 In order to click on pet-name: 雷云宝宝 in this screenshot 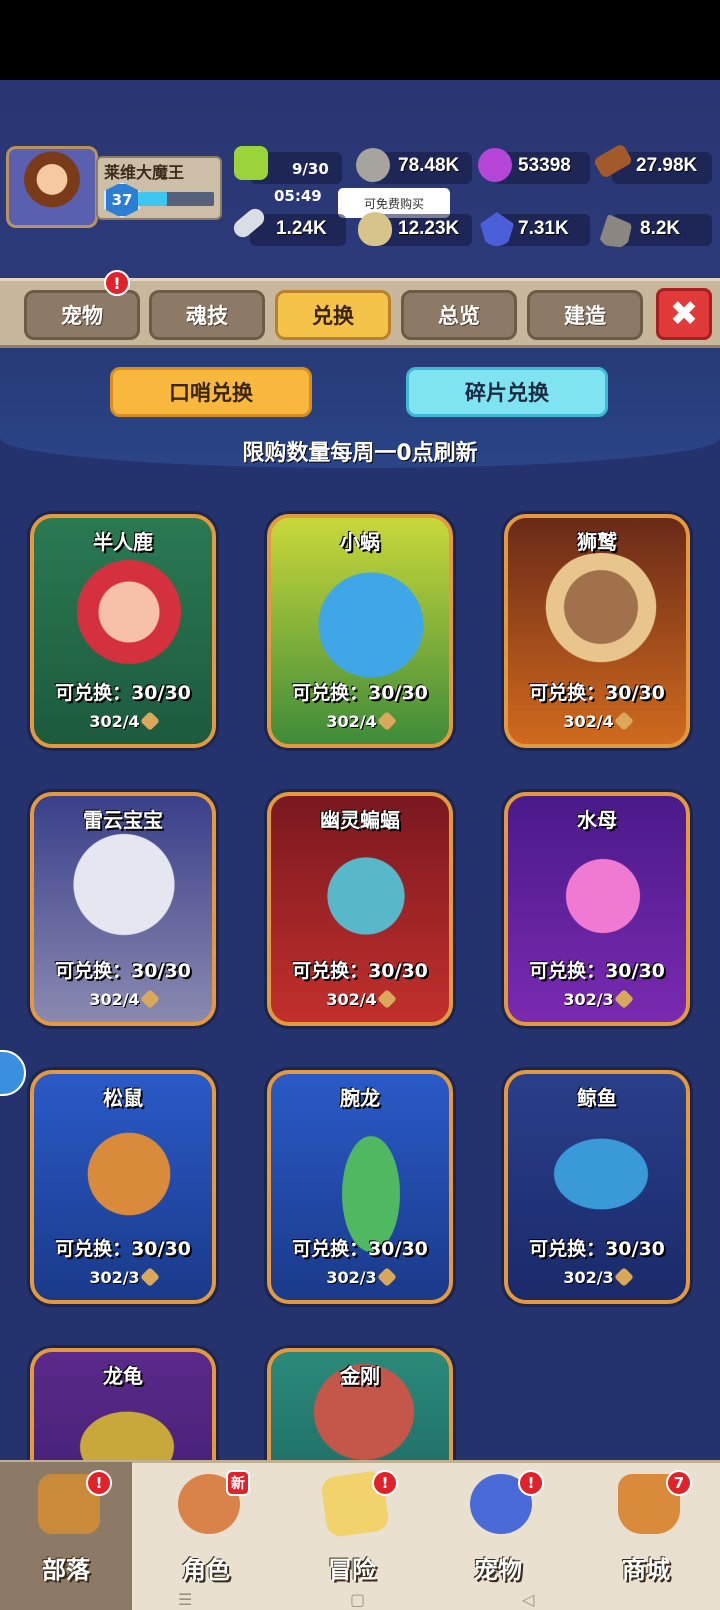, I will do `click(123, 820)`.